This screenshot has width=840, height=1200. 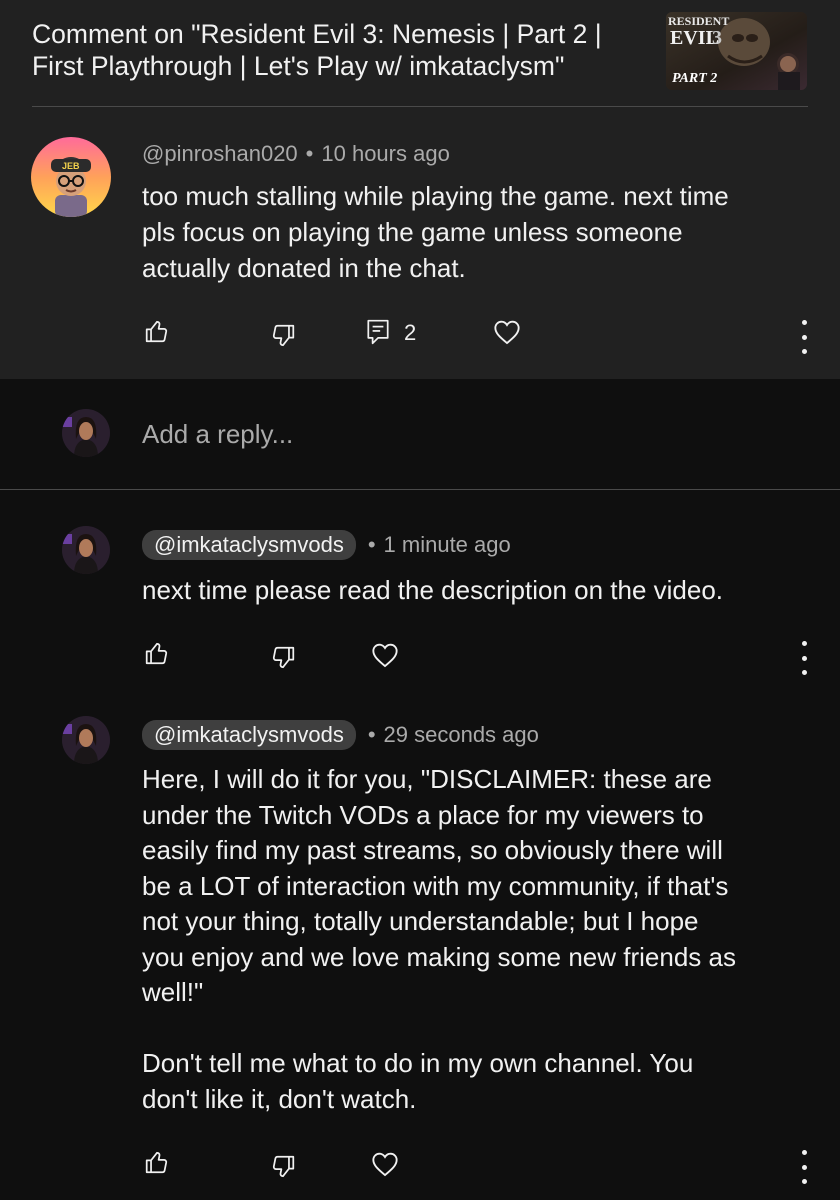 I want to click on reply-divider, so click(x=420, y=489).